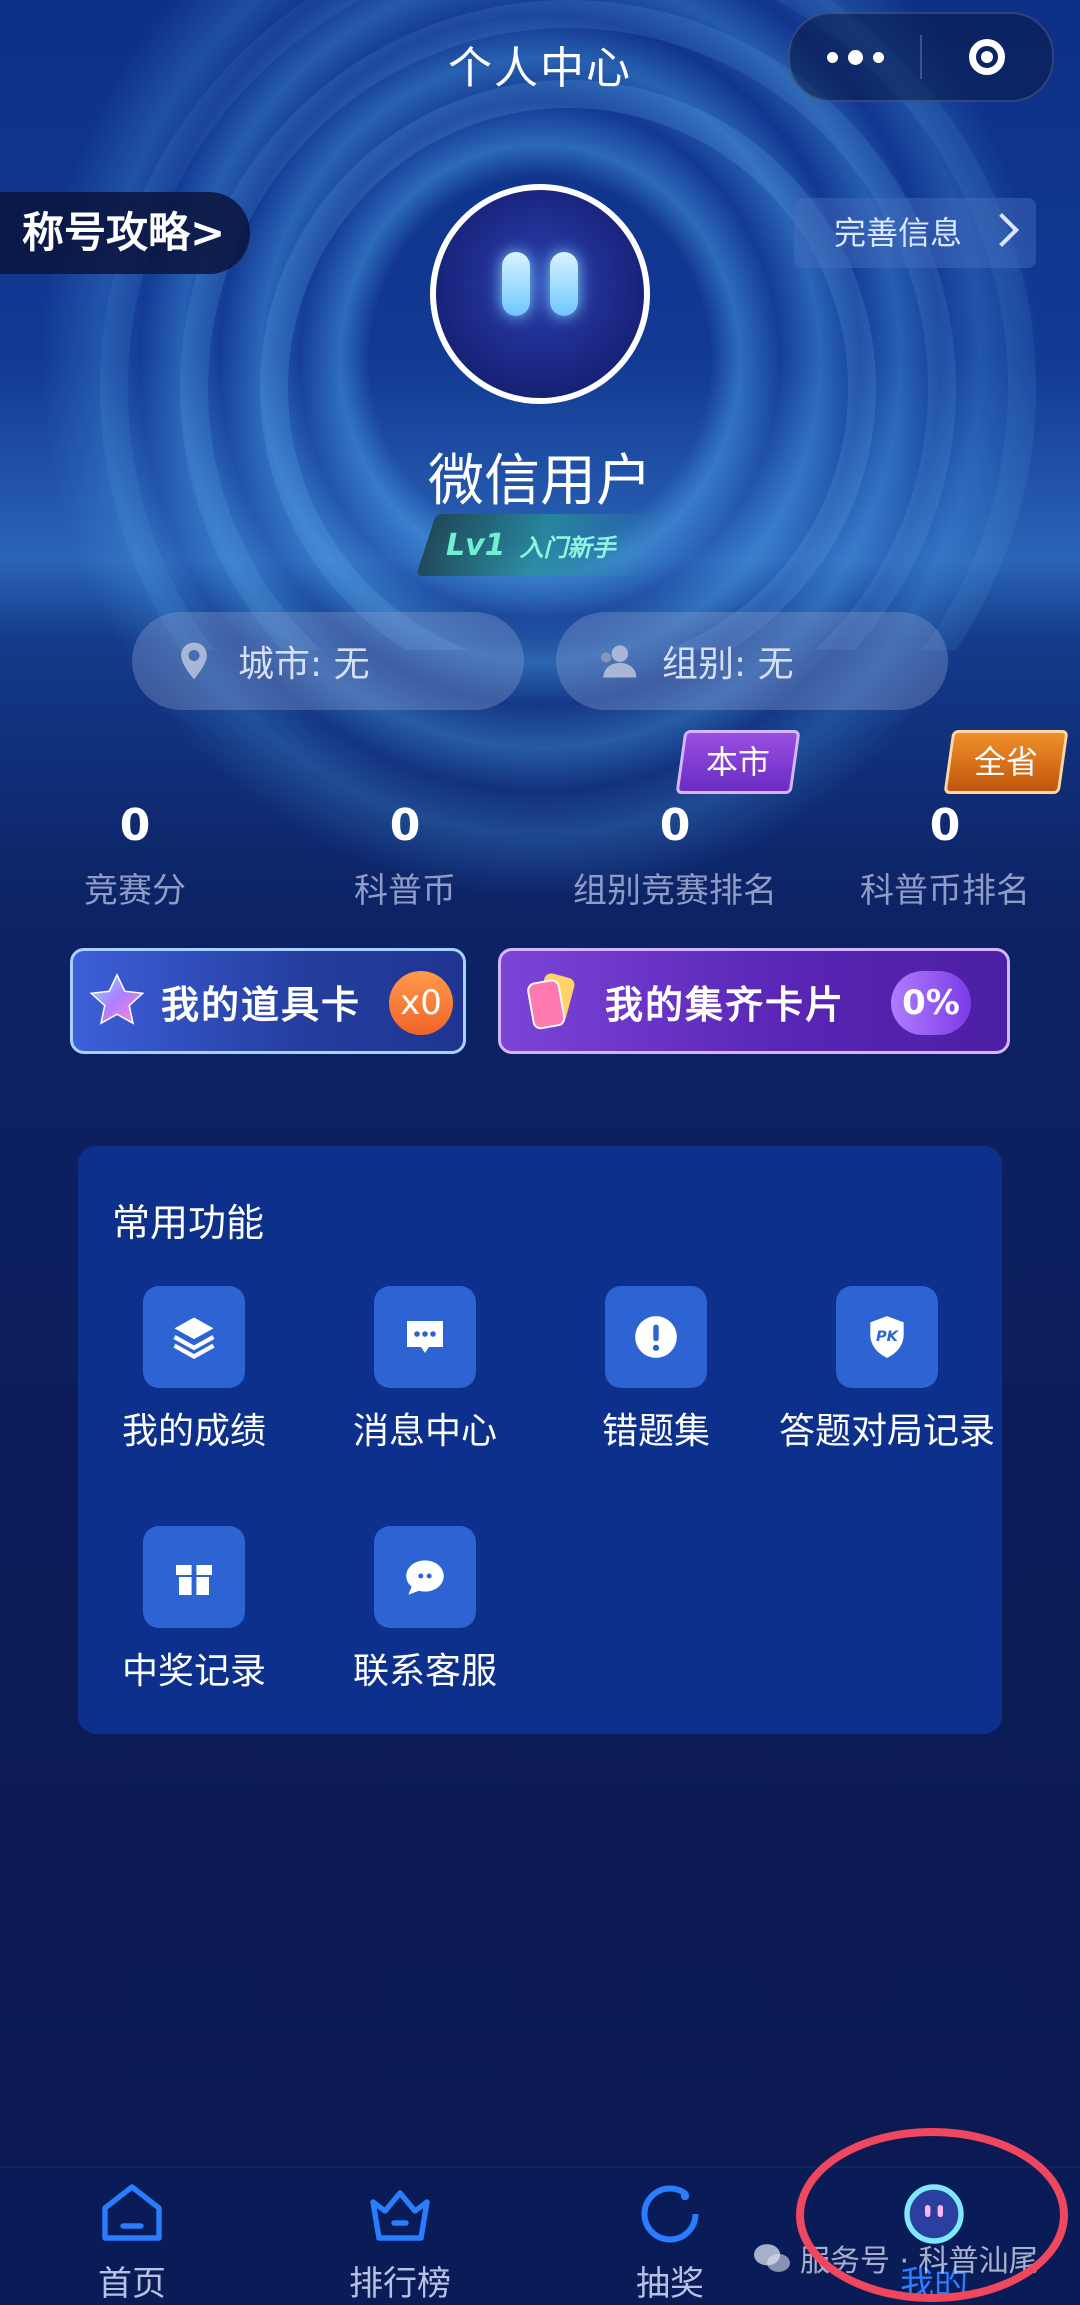 This screenshot has width=1080, height=2305. What do you see at coordinates (931, 1003) in the screenshot?
I see `collect-percent-badge: 0%` at bounding box center [931, 1003].